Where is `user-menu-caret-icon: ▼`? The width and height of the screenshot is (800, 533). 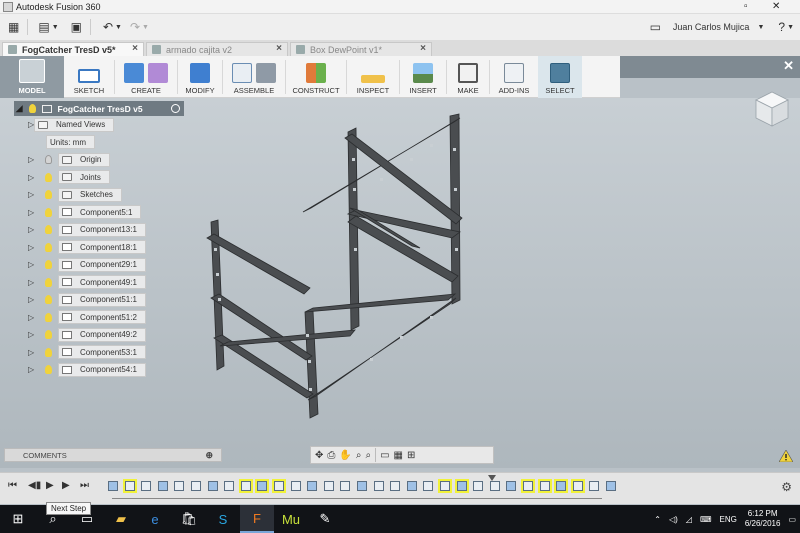
user-menu-caret-icon: ▼ is located at coordinates (760, 27).